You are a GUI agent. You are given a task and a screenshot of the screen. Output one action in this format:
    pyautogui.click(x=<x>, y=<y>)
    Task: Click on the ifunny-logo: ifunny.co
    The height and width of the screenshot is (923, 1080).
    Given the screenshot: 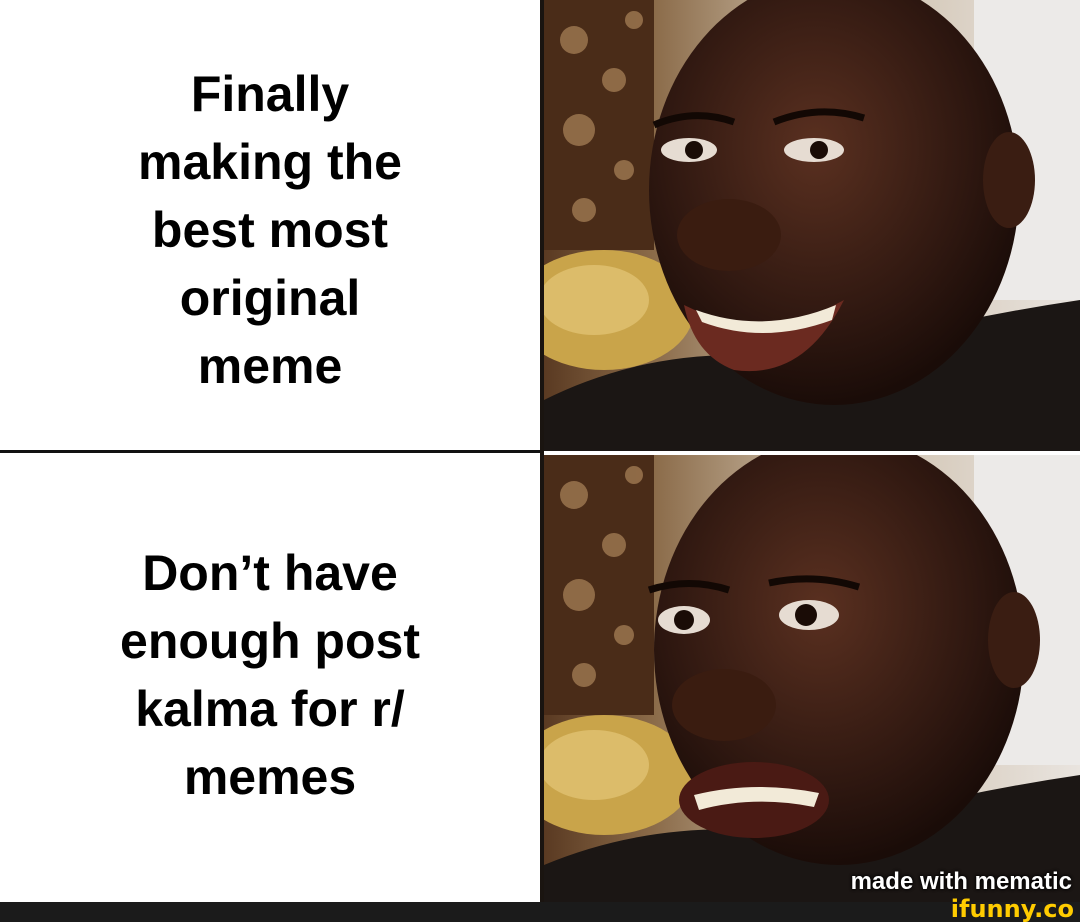 What is the action you would take?
    pyautogui.click(x=1012, y=909)
    